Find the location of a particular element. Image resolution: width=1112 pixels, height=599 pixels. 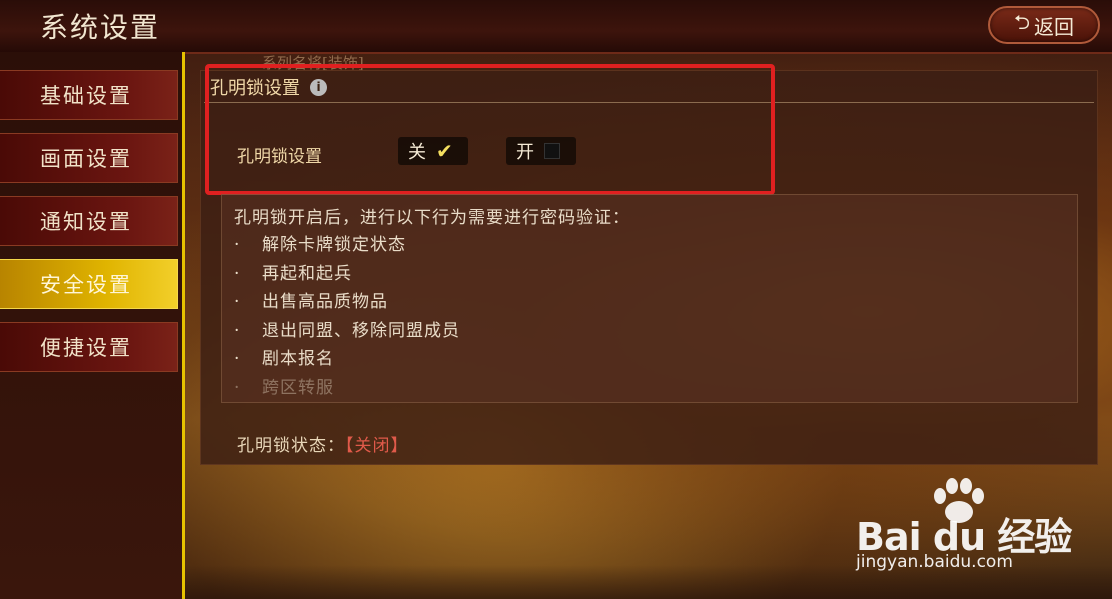

list-item: · 解除卡牌锁定状态 is located at coordinates (320, 245).